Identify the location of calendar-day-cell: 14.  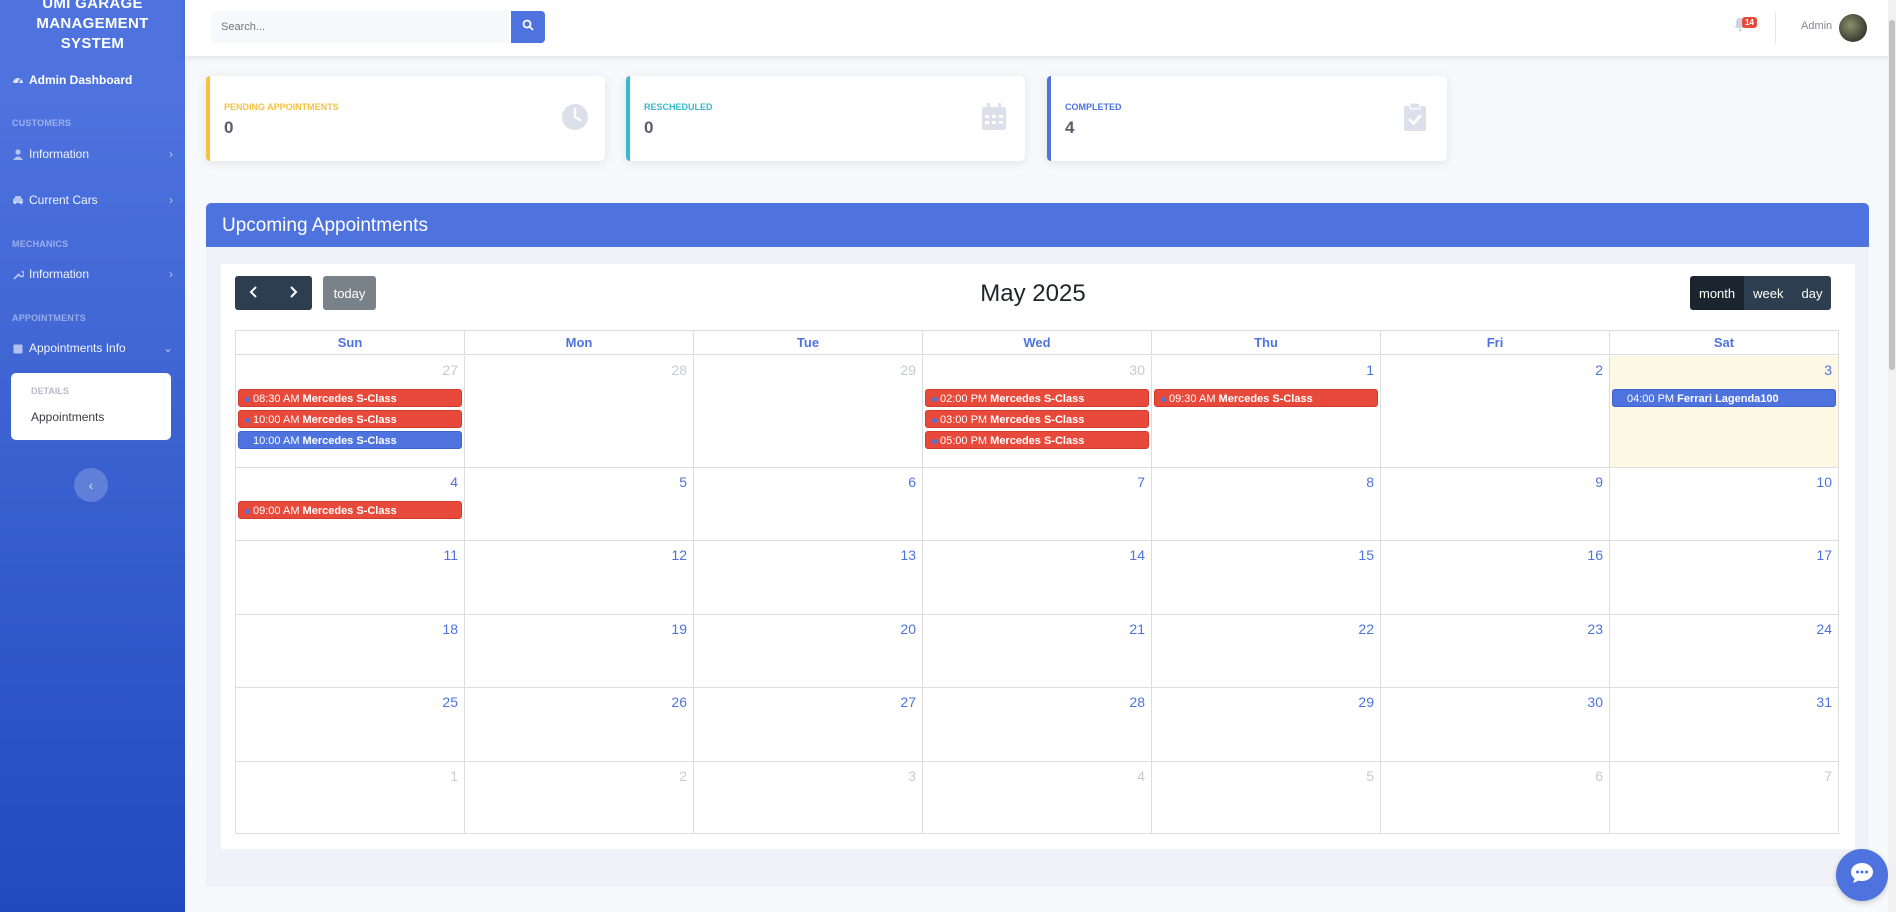
(1037, 577).